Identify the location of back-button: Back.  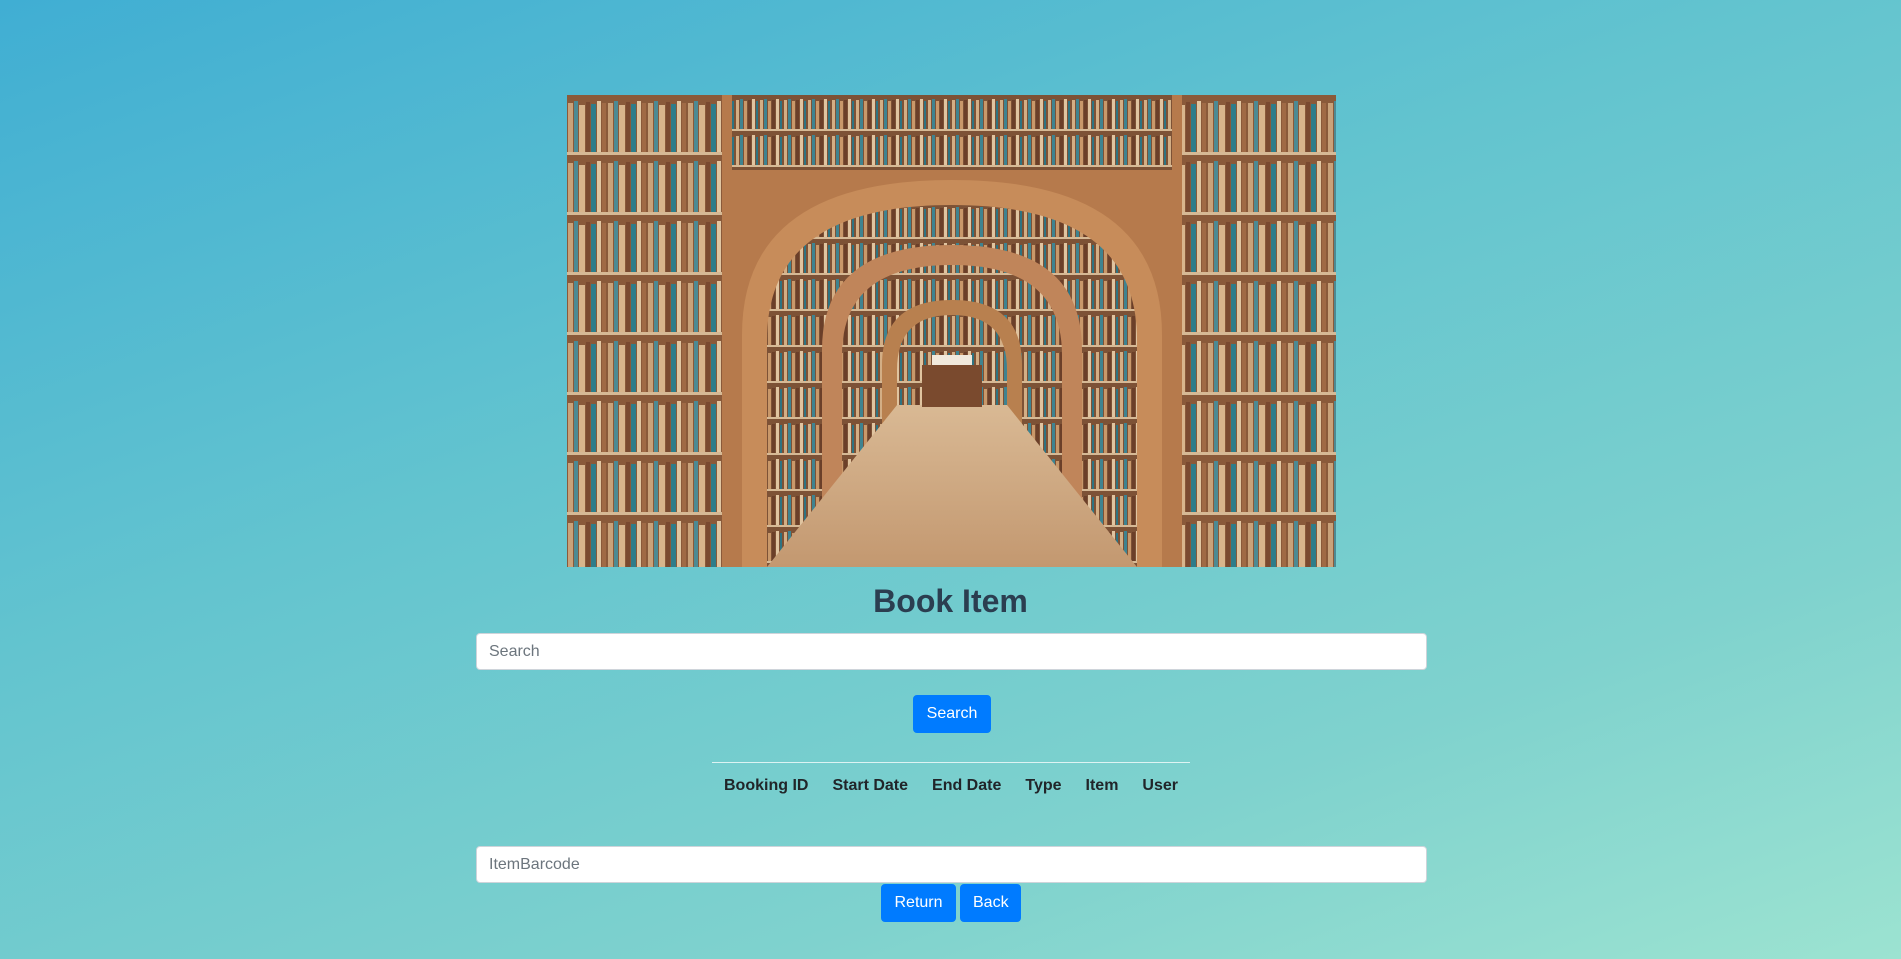
(990, 903).